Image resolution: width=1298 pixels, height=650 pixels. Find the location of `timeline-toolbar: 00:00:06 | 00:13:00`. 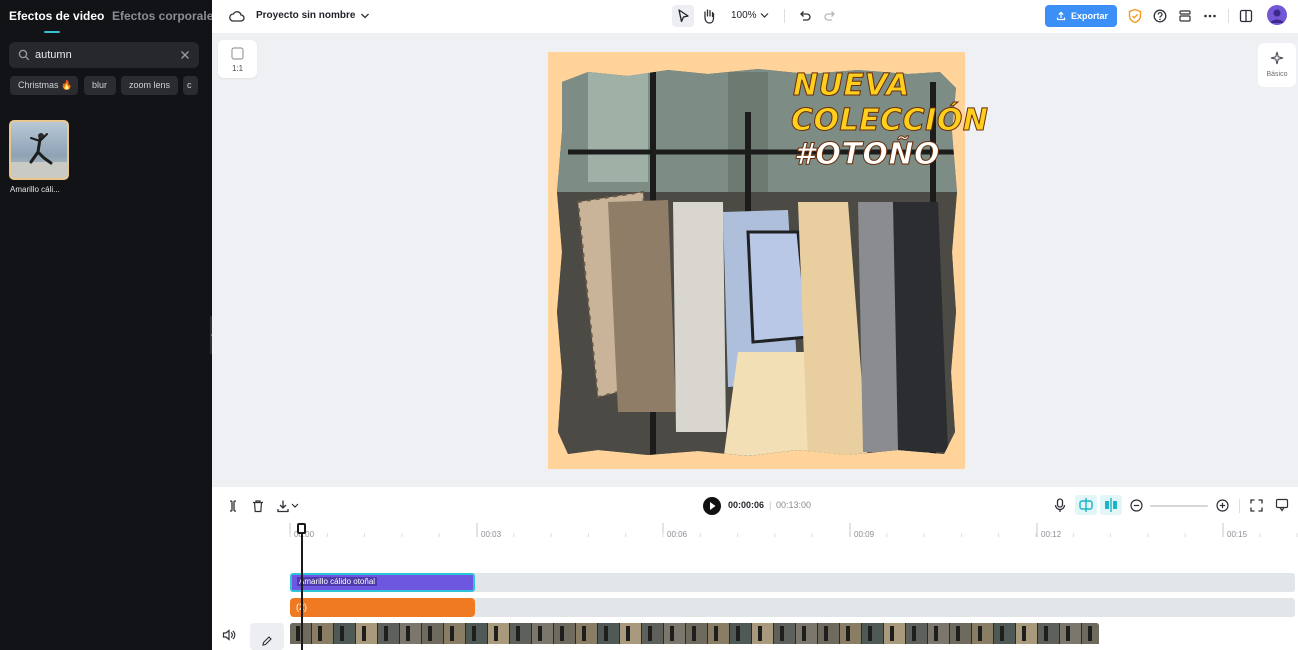

timeline-toolbar: 00:00:06 | 00:13:00 is located at coordinates (755, 505).